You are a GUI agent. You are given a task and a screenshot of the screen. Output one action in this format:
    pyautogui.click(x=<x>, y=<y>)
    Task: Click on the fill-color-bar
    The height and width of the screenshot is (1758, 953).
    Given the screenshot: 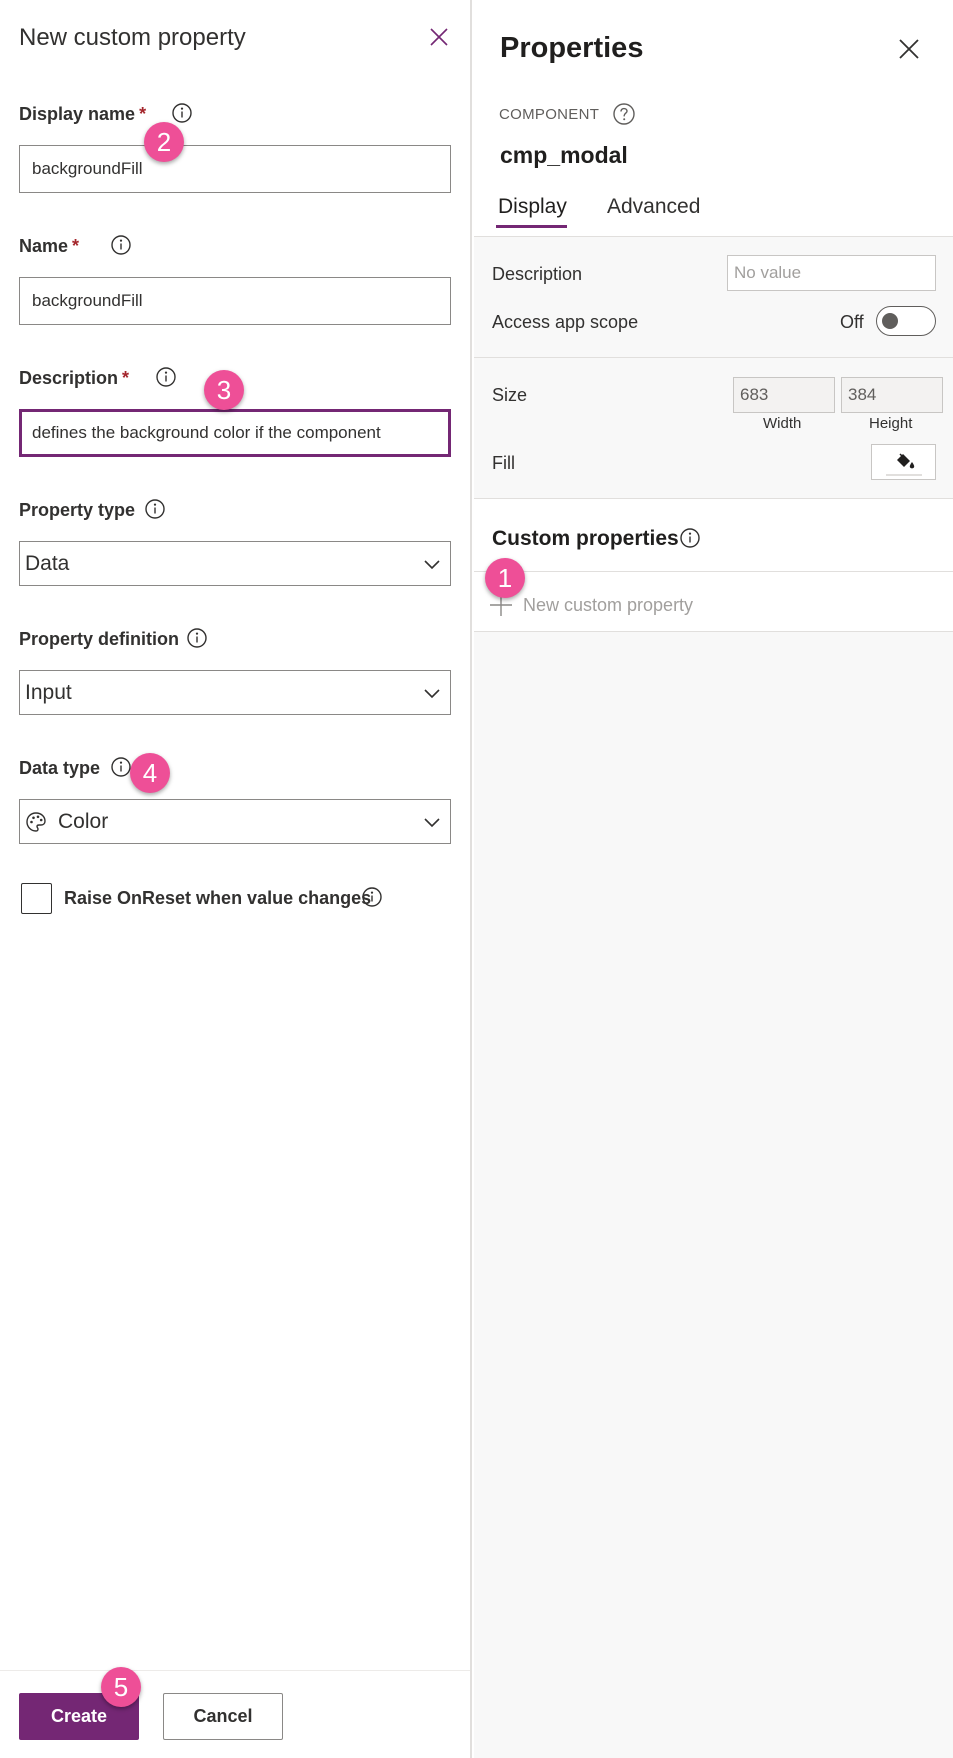 What is the action you would take?
    pyautogui.click(x=904, y=475)
    